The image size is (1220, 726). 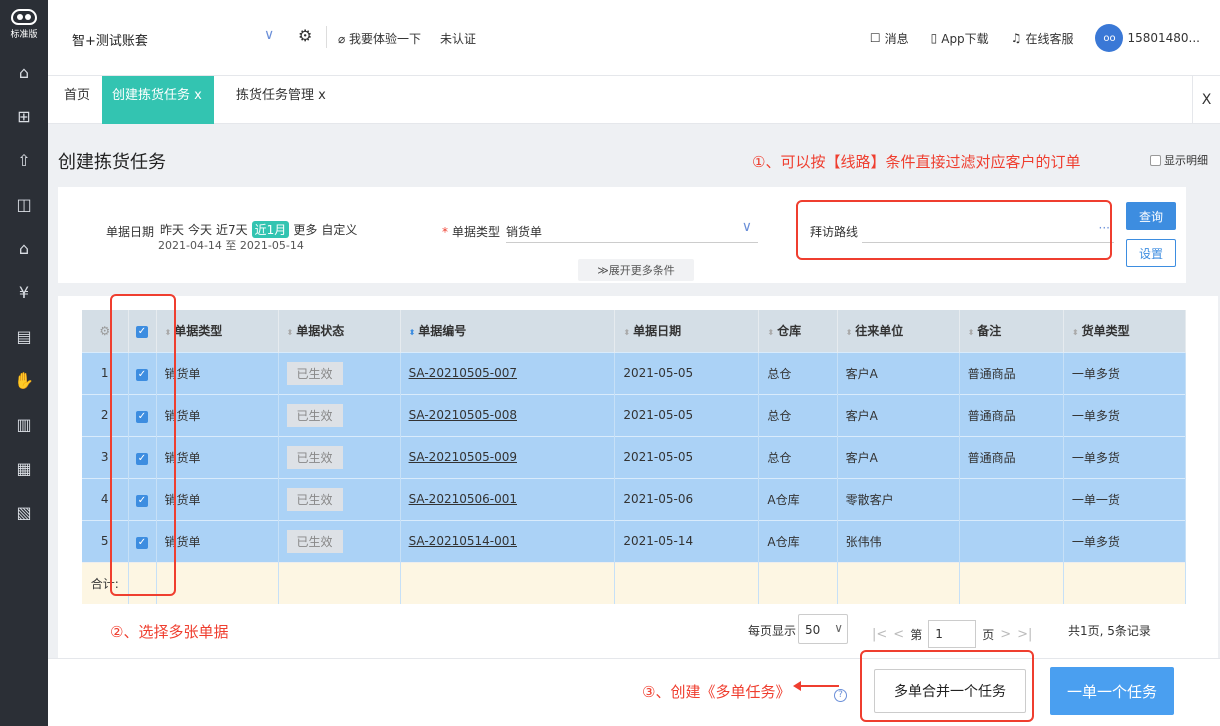 I want to click on first-page-icon: |<, so click(x=879, y=634).